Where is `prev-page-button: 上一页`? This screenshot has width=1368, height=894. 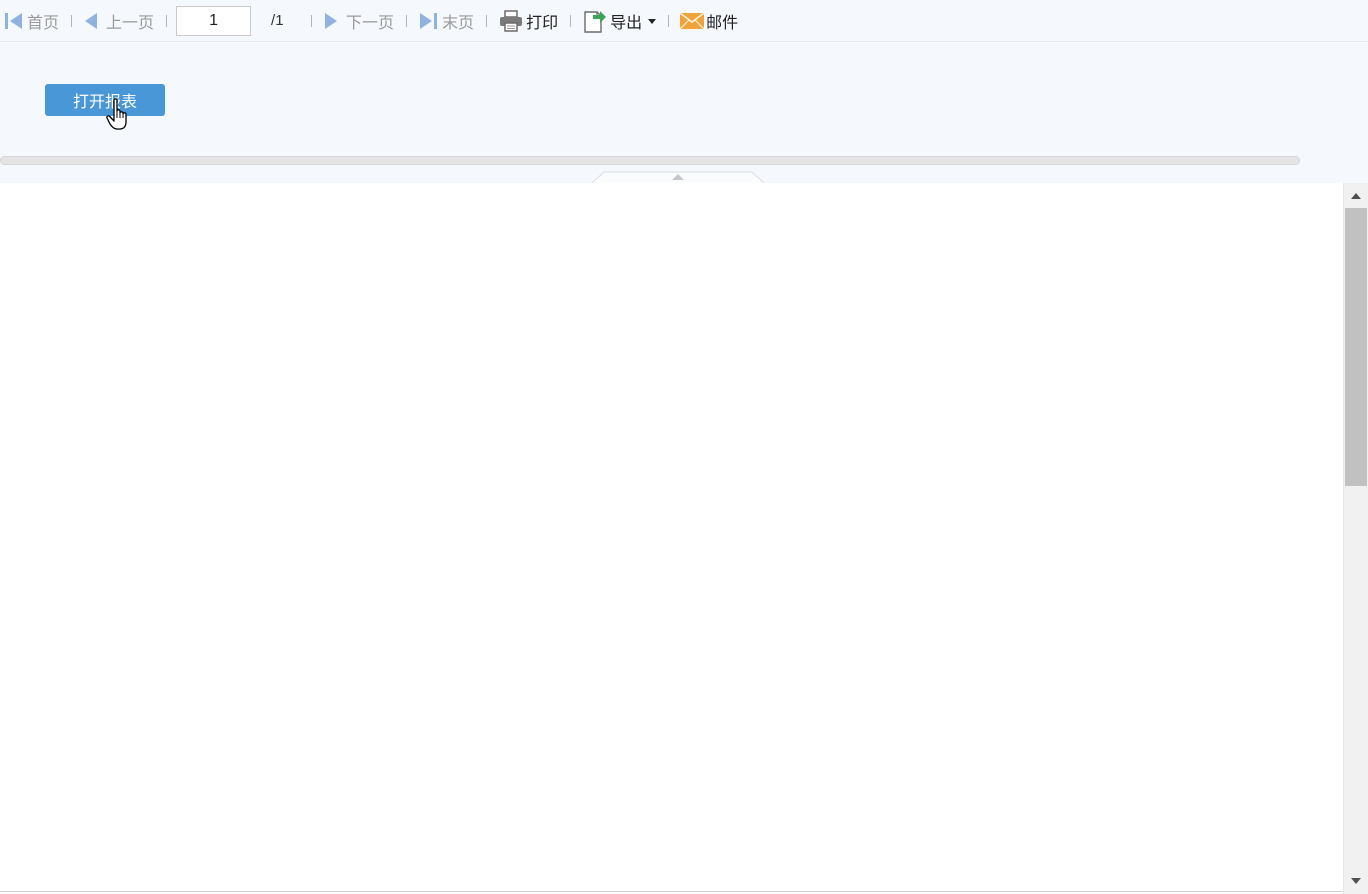
prev-page-button: 上一页 is located at coordinates (119, 21).